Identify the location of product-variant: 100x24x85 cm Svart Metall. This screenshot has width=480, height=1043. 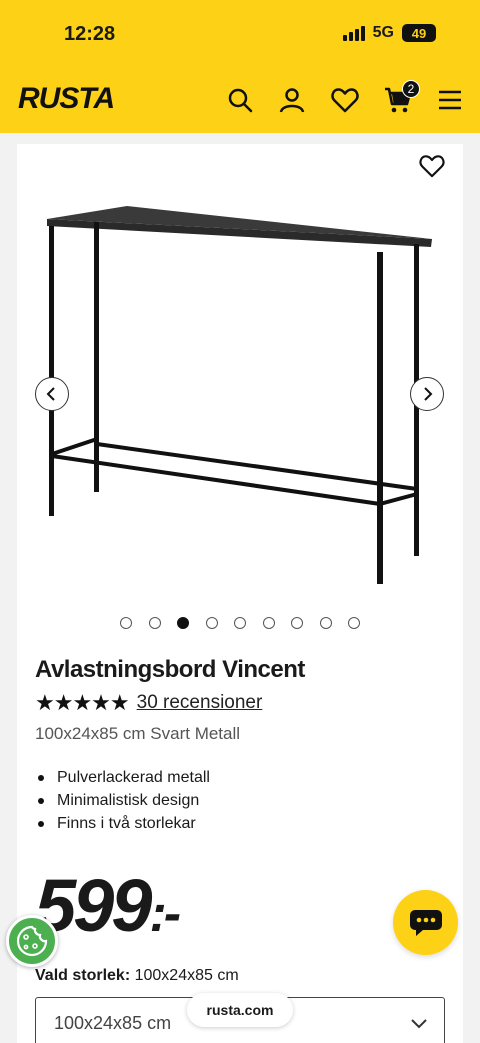
(138, 733).